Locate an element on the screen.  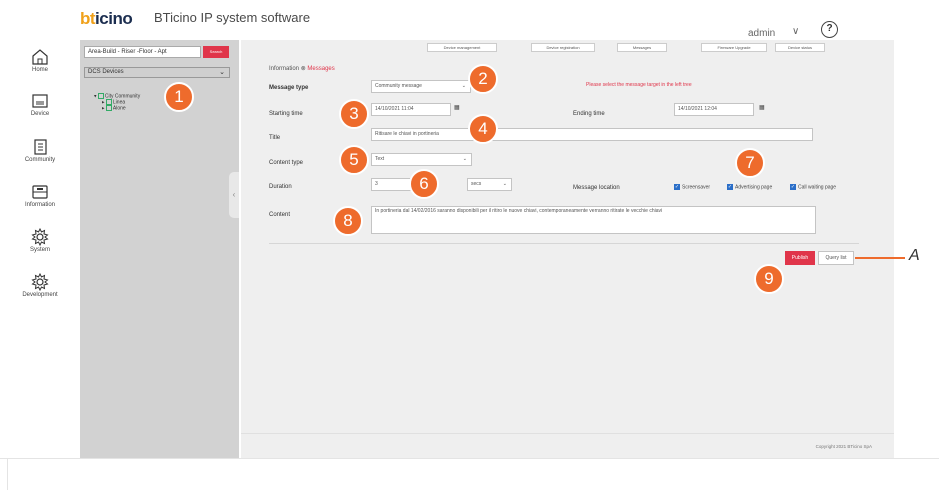
messages-button: Messages is located at coordinates (642, 47).